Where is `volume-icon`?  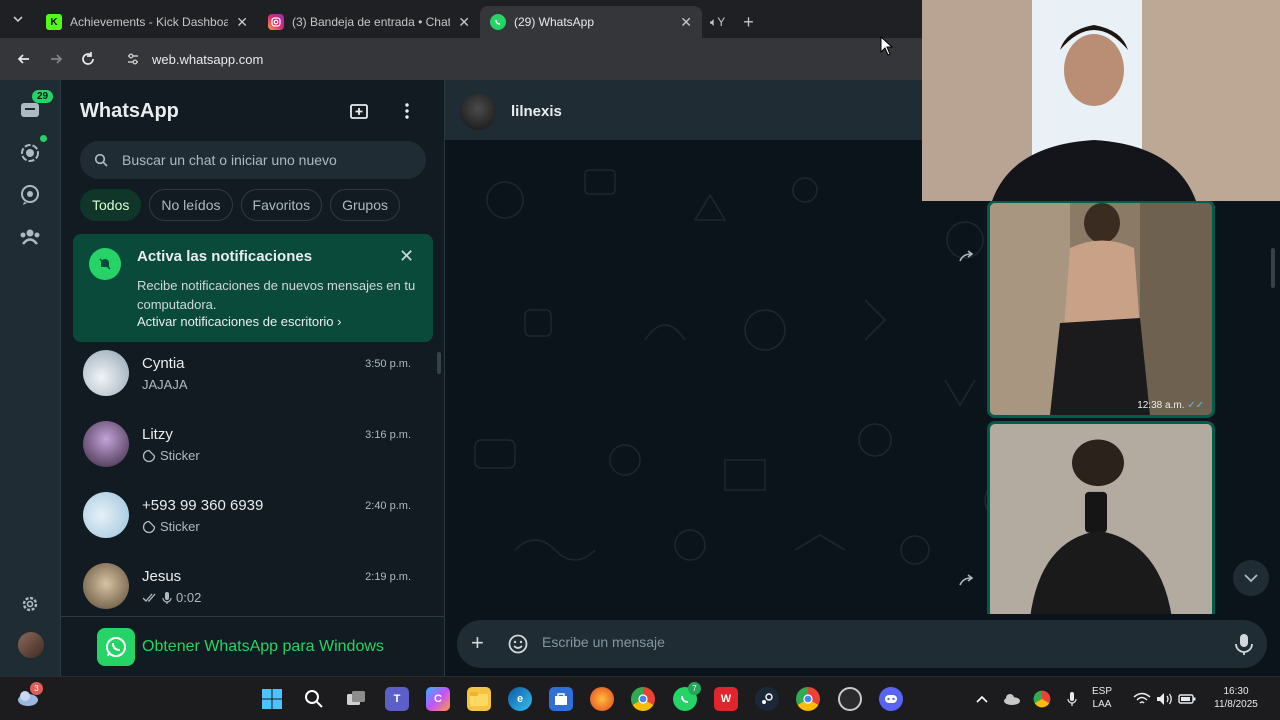
volume-icon is located at coordinates (1165, 699).